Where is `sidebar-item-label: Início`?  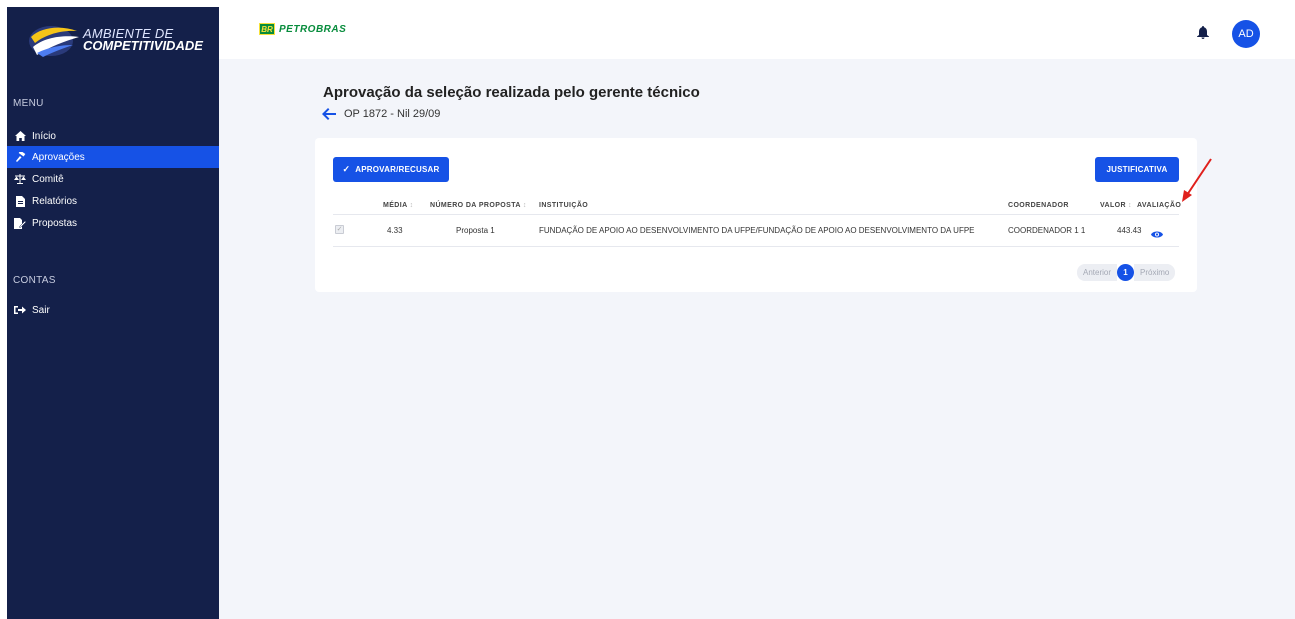
sidebar-item-label: Início is located at coordinates (44, 136).